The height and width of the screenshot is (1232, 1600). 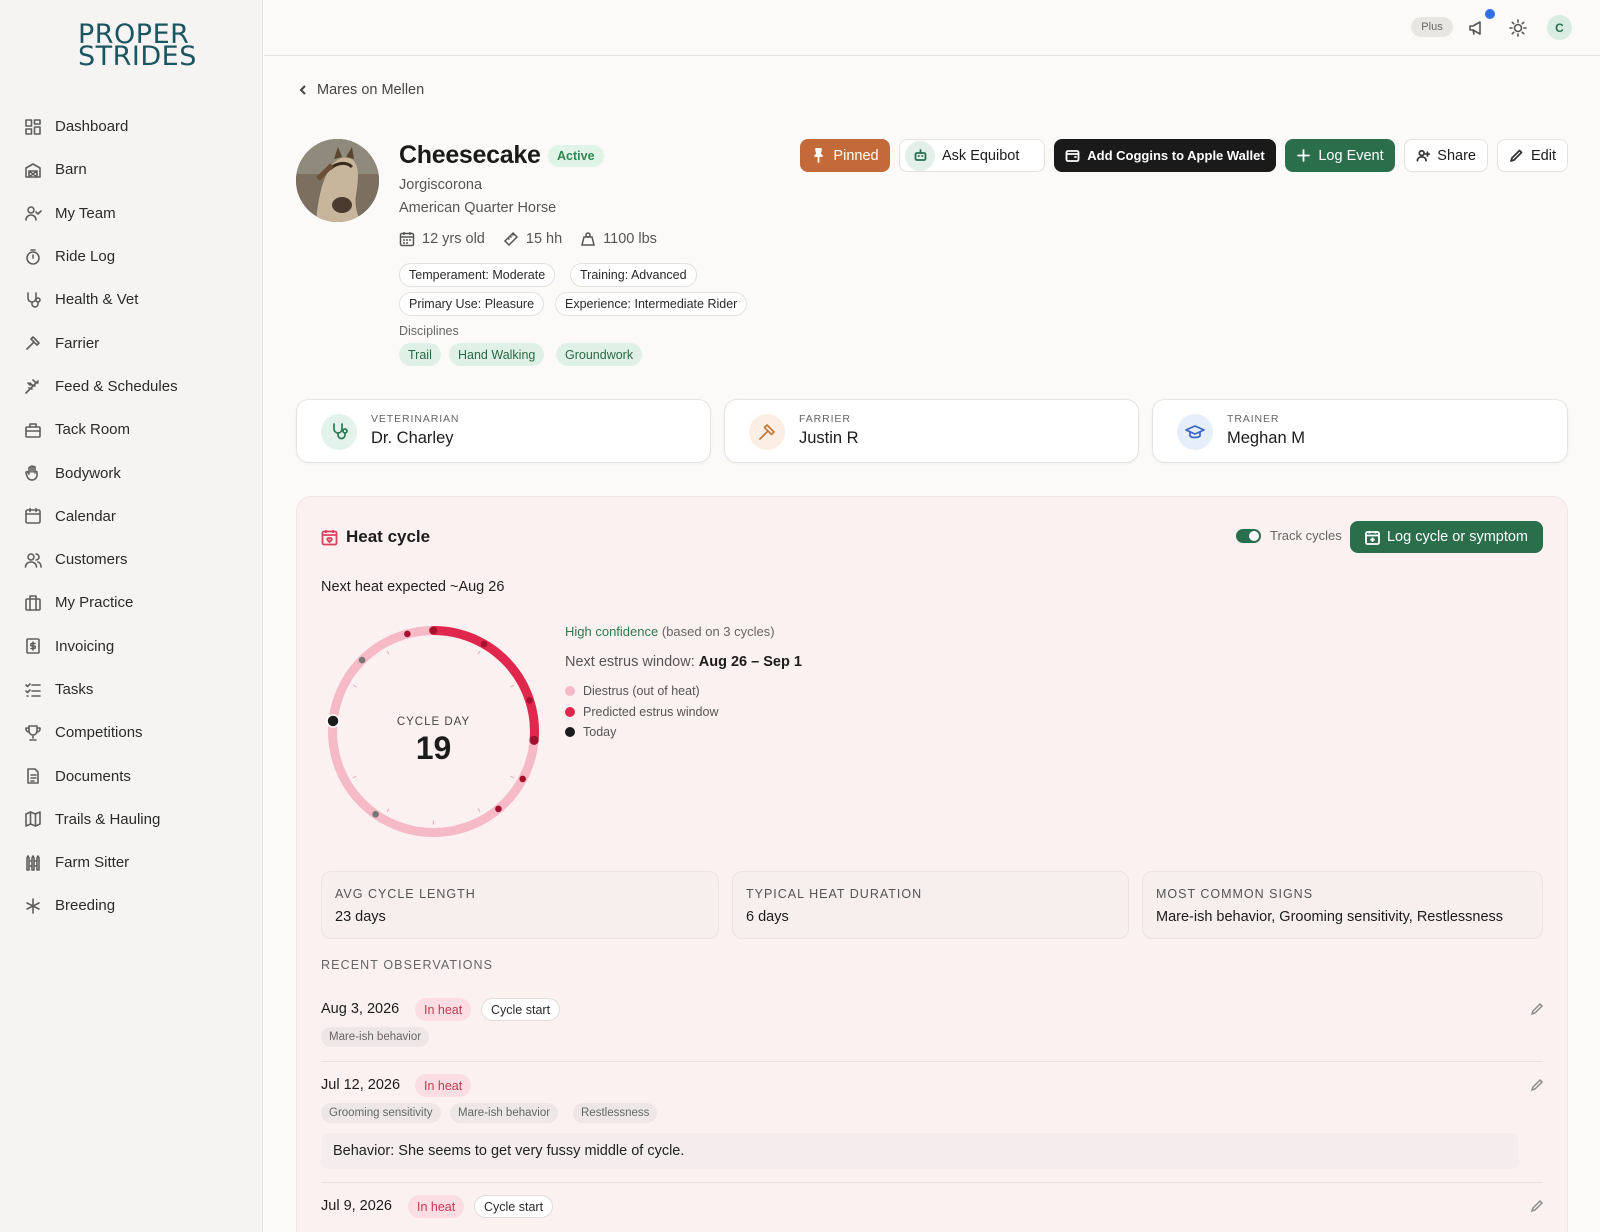 What do you see at coordinates (33, 646) in the screenshot?
I see `invoice-icon` at bounding box center [33, 646].